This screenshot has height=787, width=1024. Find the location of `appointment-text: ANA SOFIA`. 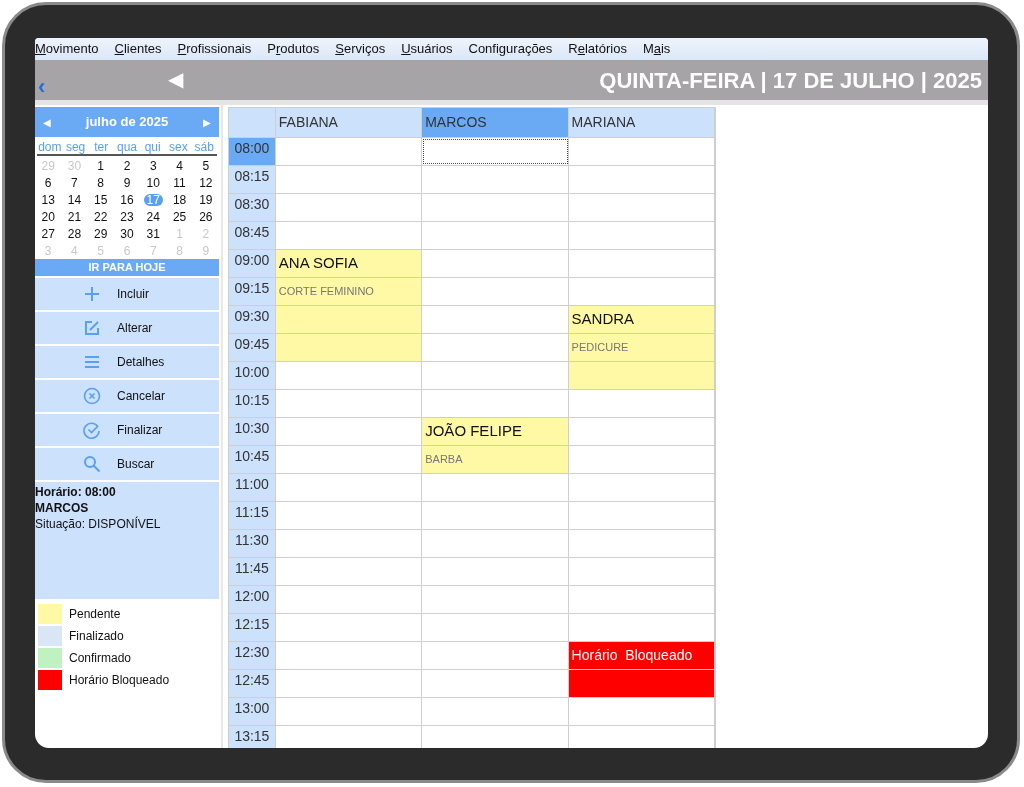

appointment-text: ANA SOFIA is located at coordinates (349, 263).